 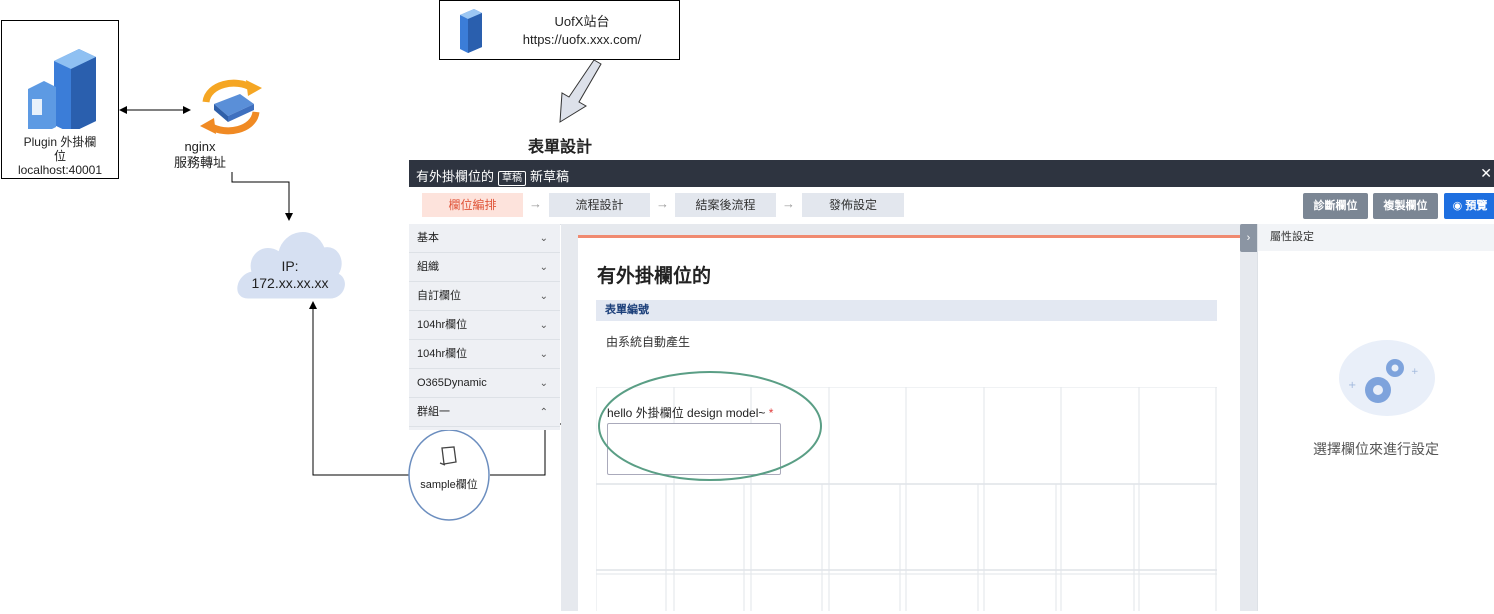 What do you see at coordinates (428, 267) in the screenshot?
I see `category-label: 組織` at bounding box center [428, 267].